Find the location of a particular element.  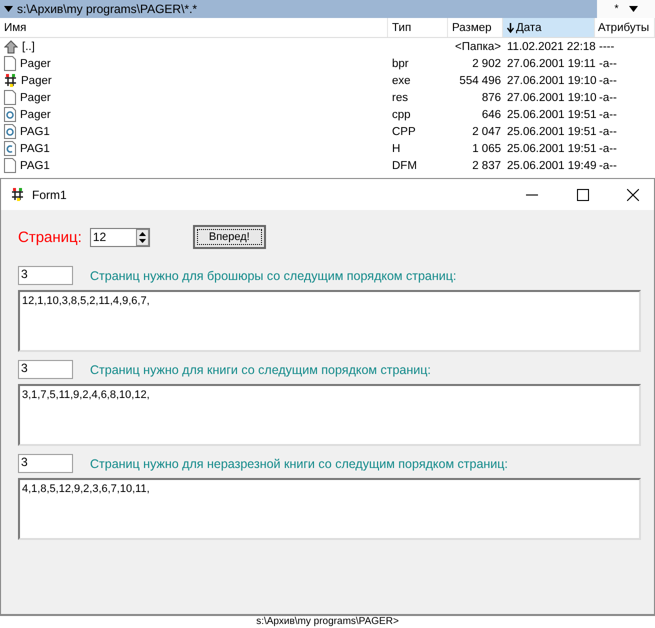

page-order-field: 12,1,10,3,8,5,2,11,4,9,6,7, is located at coordinates (329, 321).